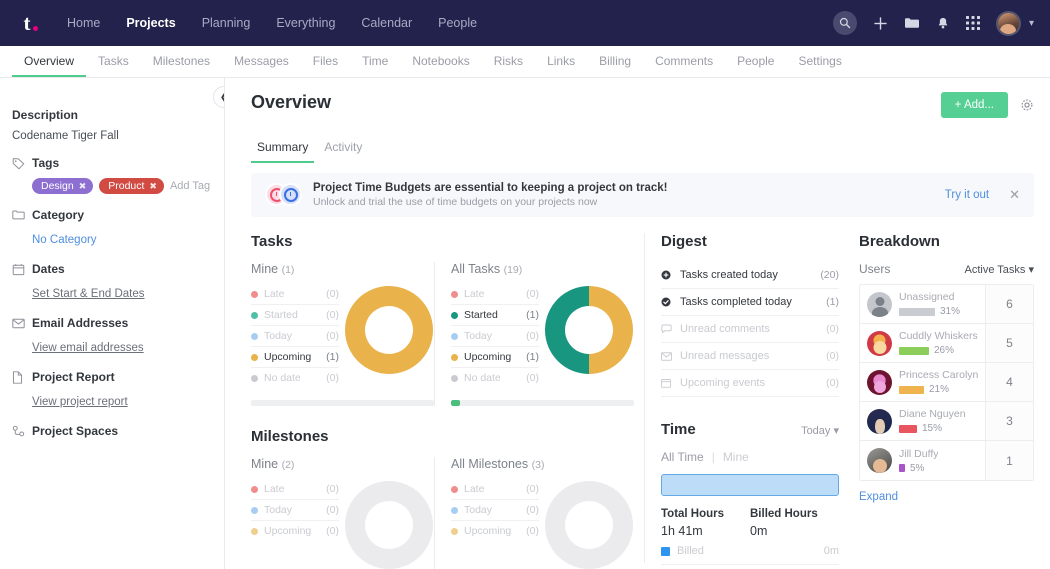 The height and width of the screenshot is (569, 1050). Describe the element at coordinates (190, 186) in the screenshot. I see `add-tag-button: Add Tag` at that location.